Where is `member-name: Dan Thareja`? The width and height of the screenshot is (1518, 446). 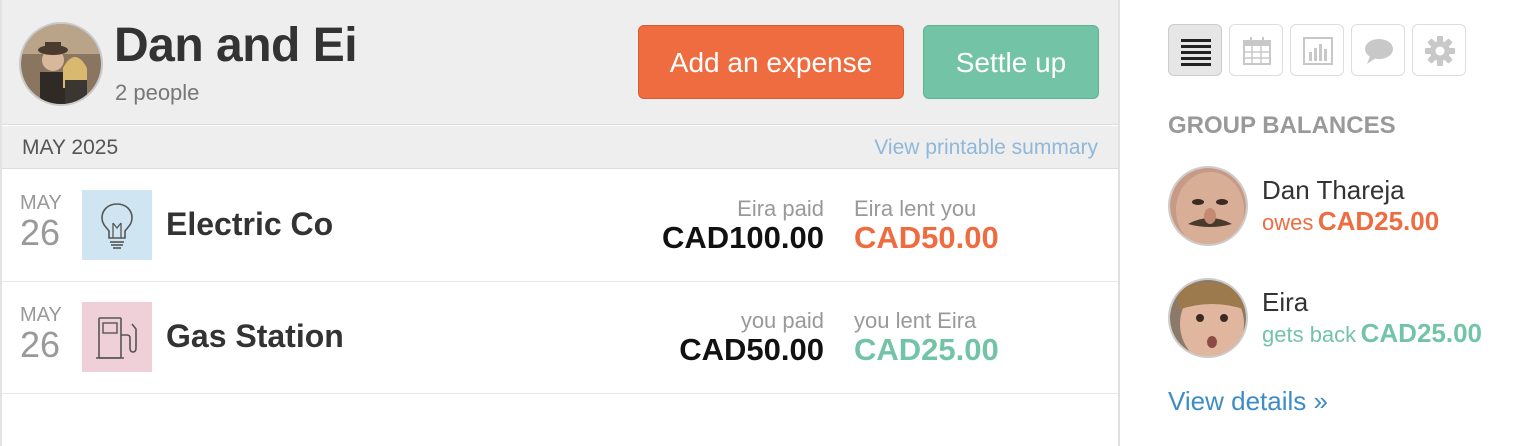
member-name: Dan Thareja is located at coordinates (1333, 190).